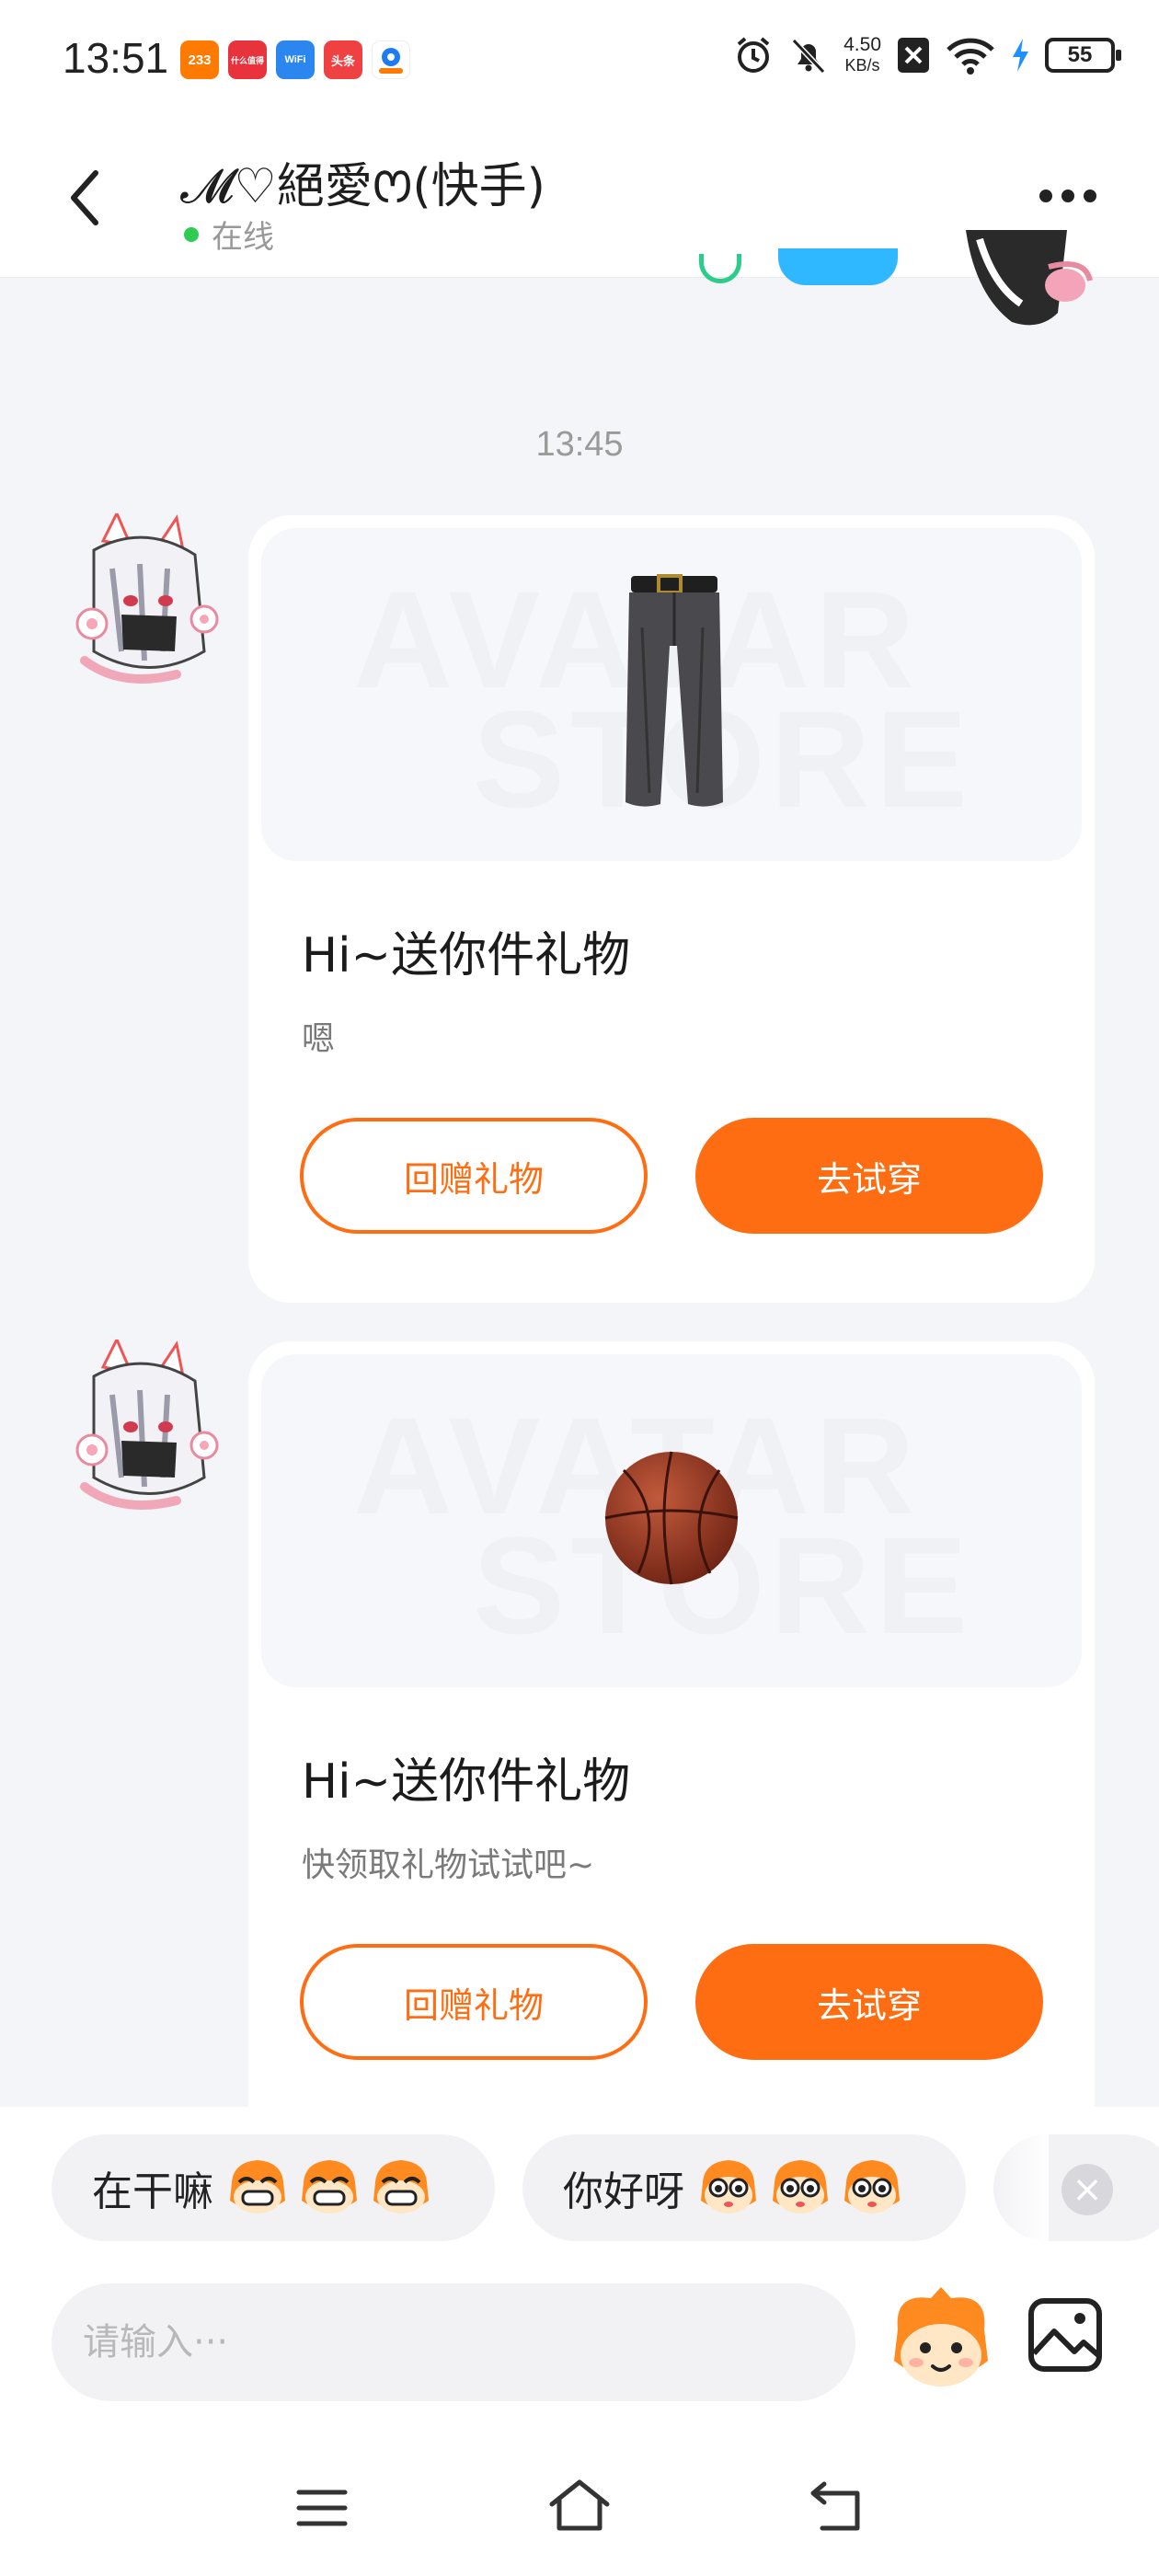 The height and width of the screenshot is (2576, 1159). I want to click on wifi-icon, so click(970, 56).